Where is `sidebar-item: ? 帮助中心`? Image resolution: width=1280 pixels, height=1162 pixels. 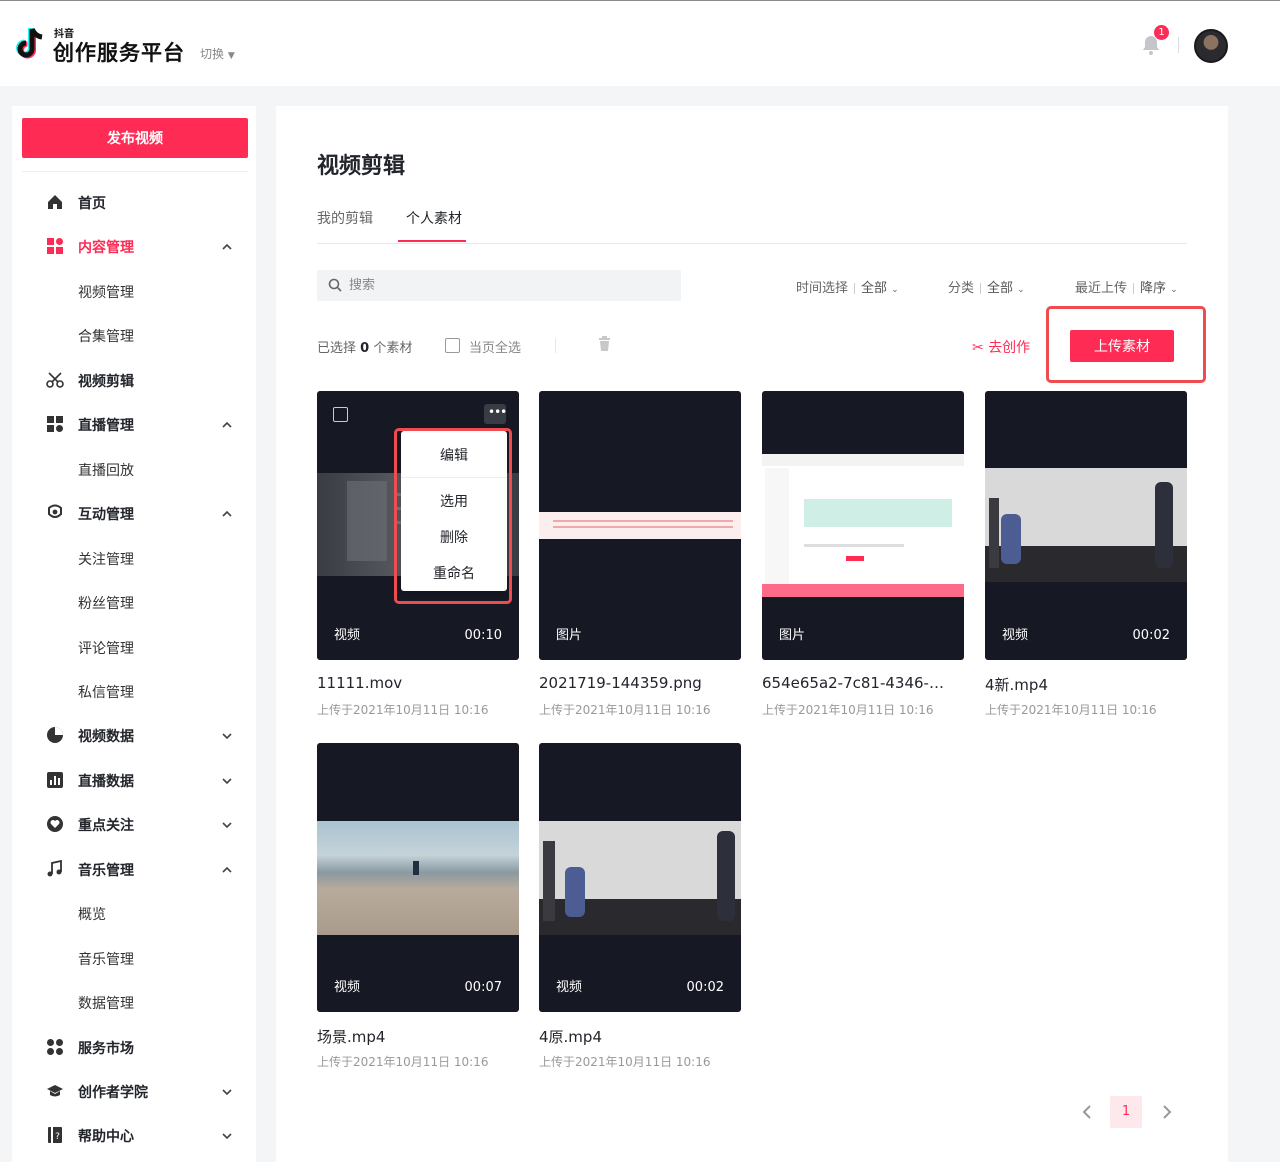 sidebar-item: ? 帮助中心 is located at coordinates (134, 1135).